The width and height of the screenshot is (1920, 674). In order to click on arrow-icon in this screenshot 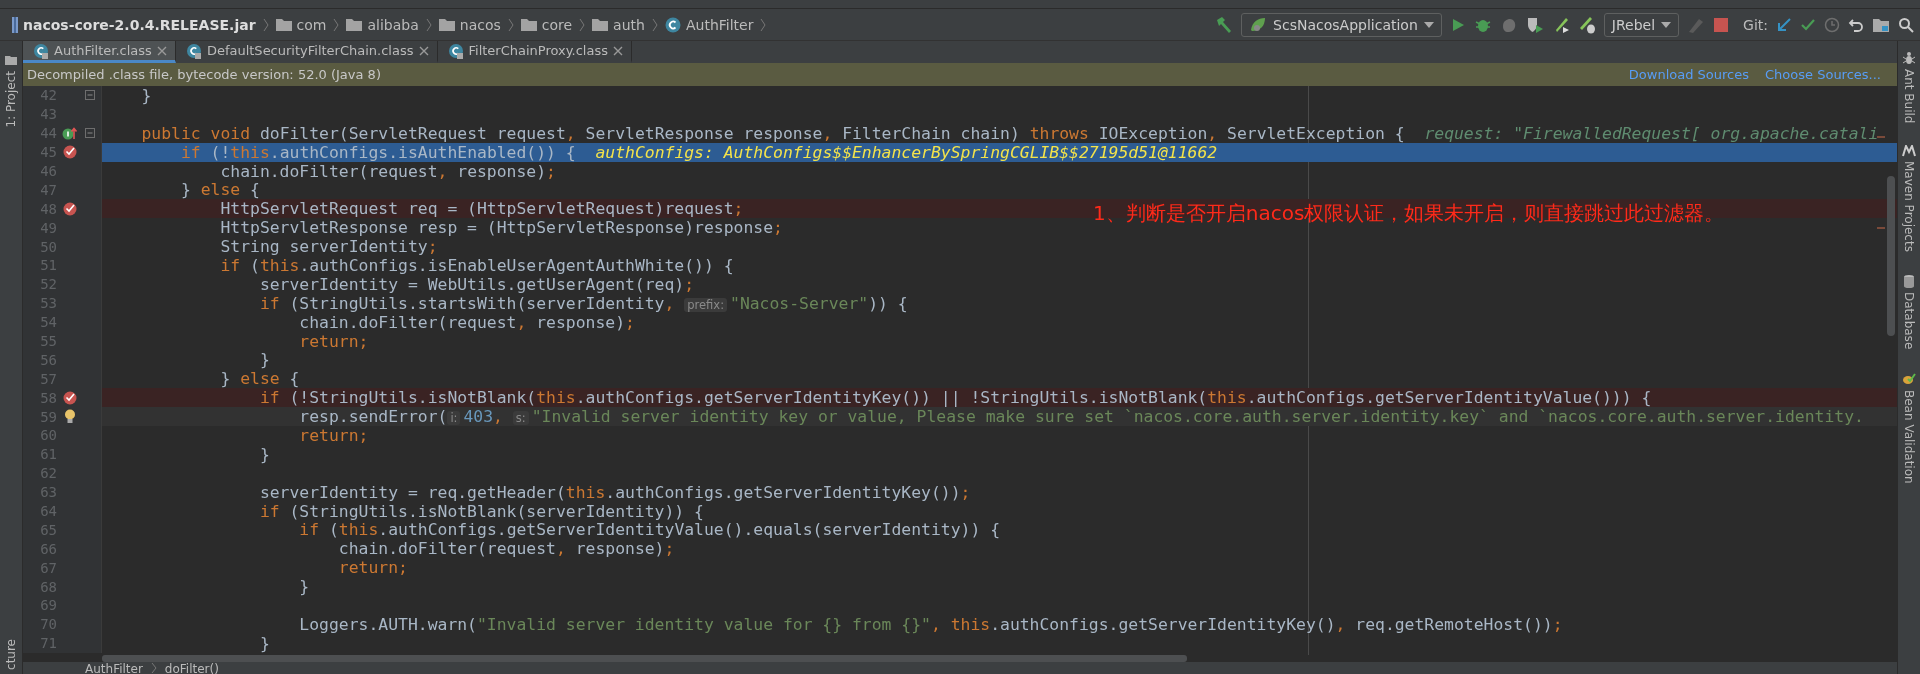, I will do `click(1784, 24)`.